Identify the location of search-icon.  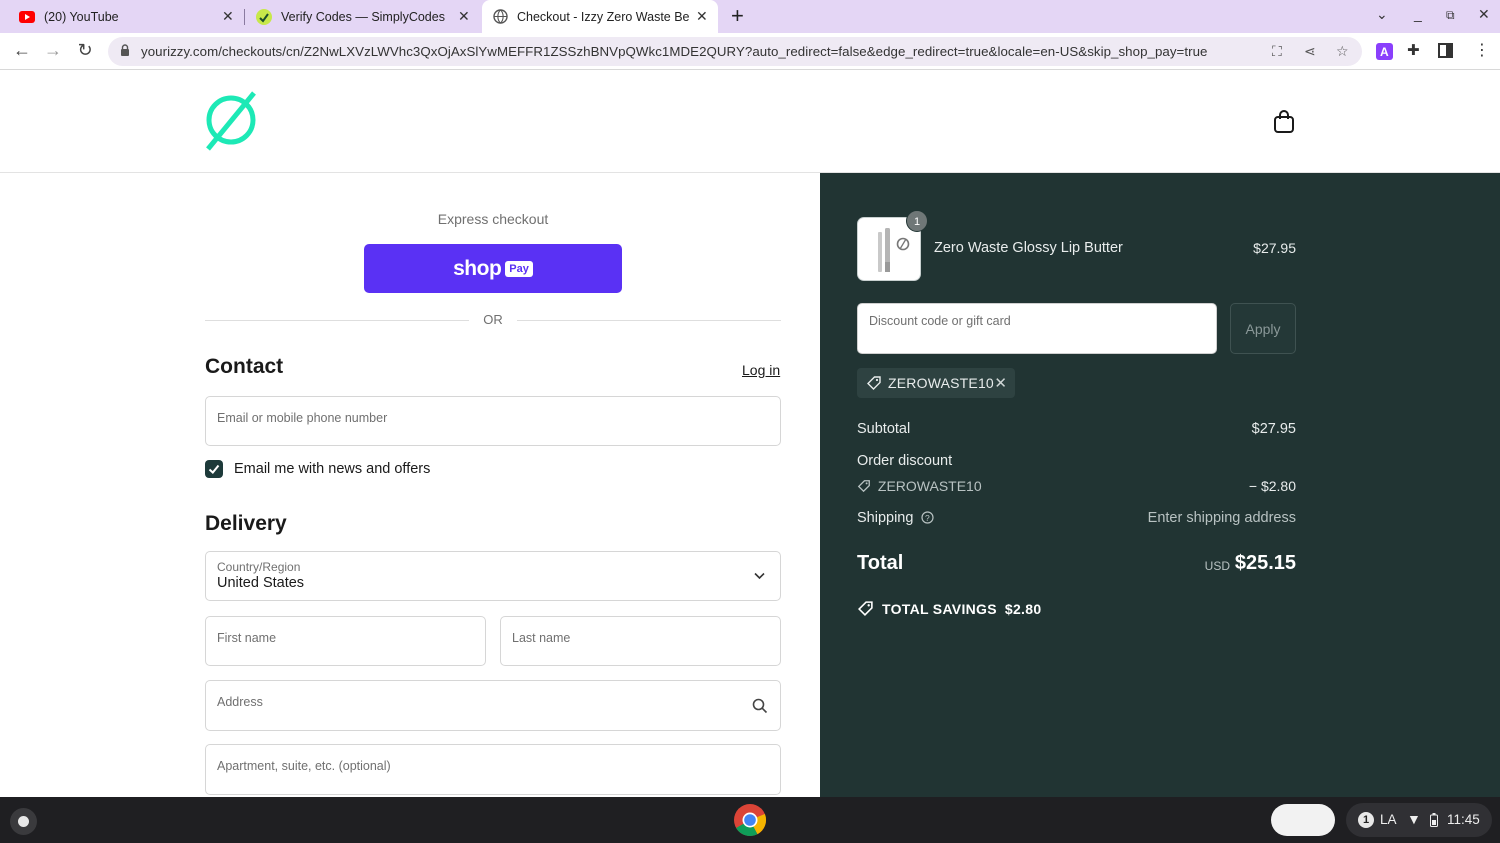
(760, 706).